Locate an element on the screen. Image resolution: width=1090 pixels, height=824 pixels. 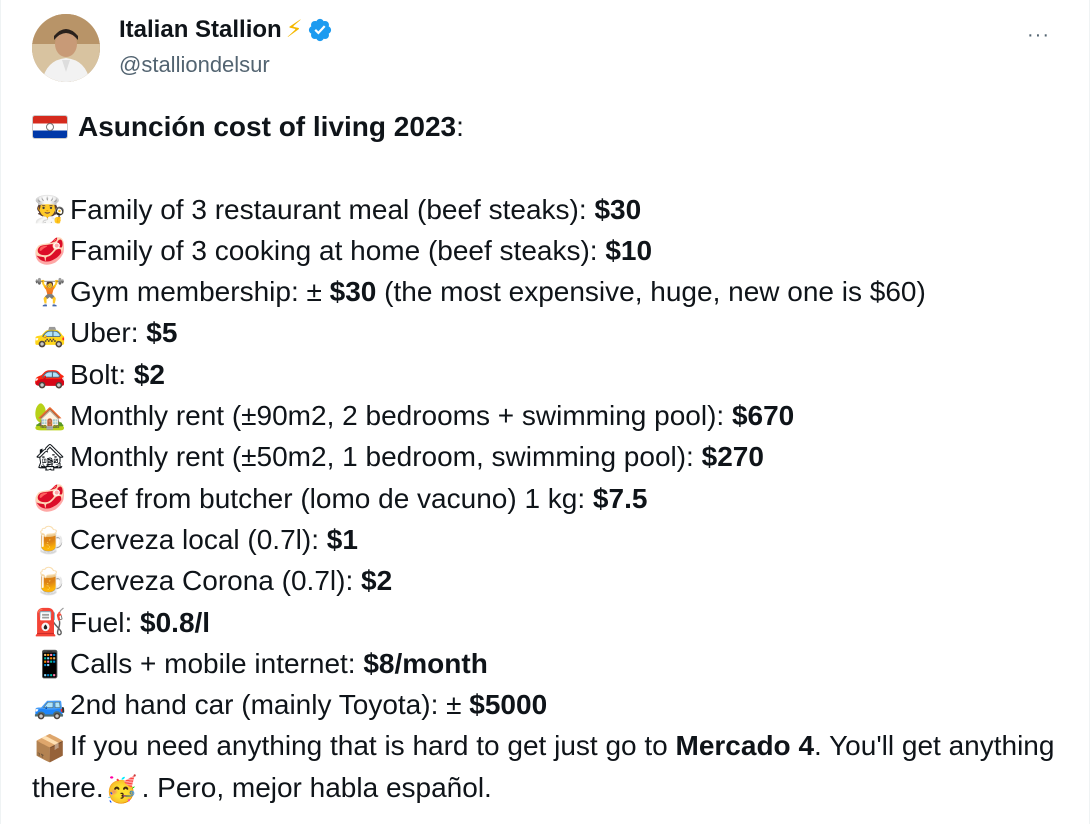
item-label: Cerveza local (0.7l): is located at coordinates (198, 539).